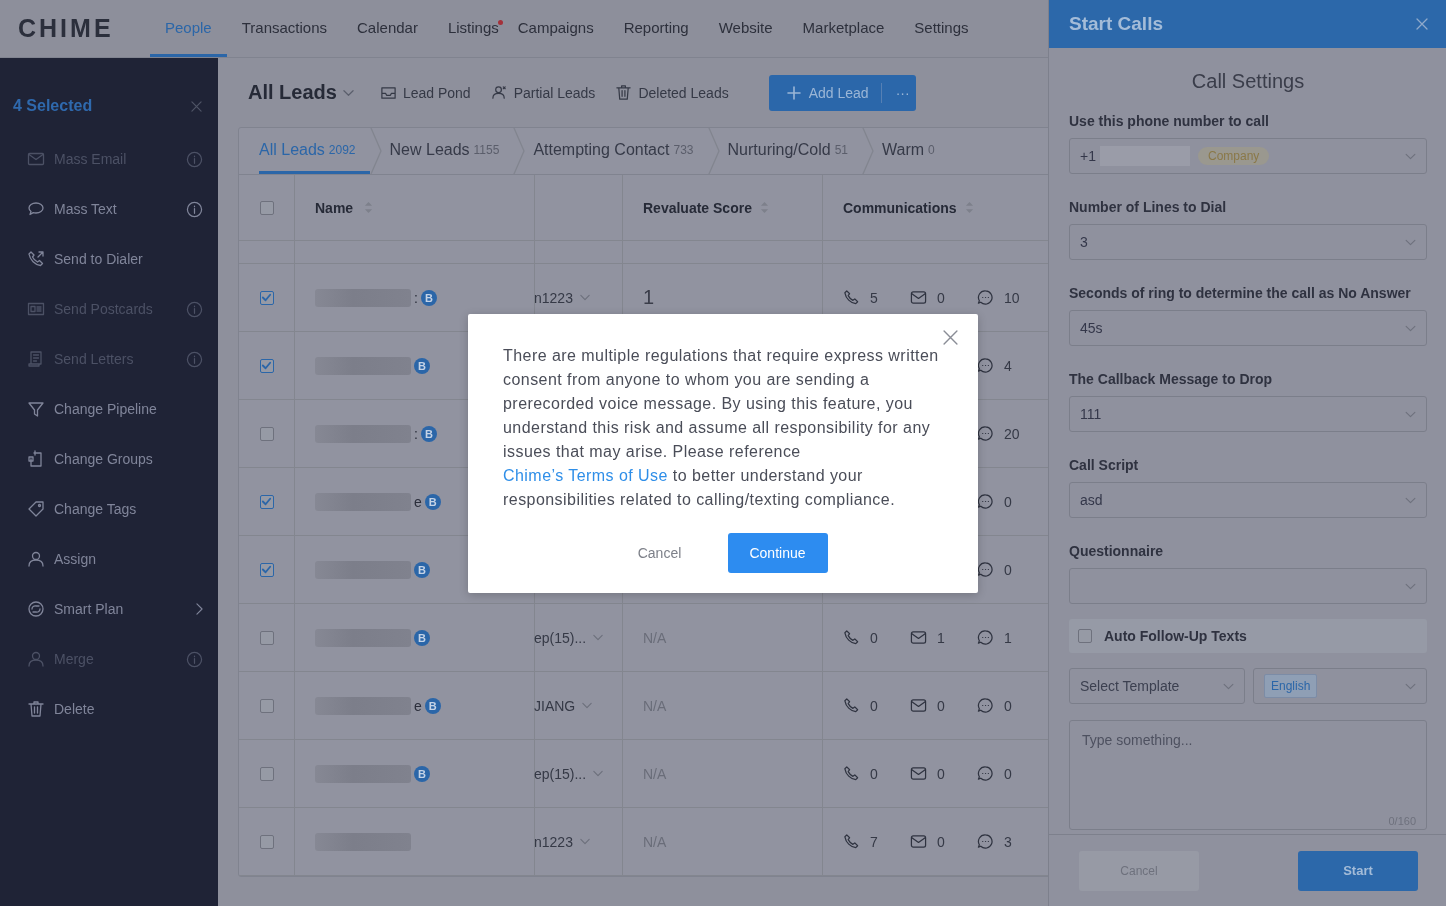  What do you see at coordinates (1171, 379) in the screenshot?
I see `field-label: The Callback Message to Drop` at bounding box center [1171, 379].